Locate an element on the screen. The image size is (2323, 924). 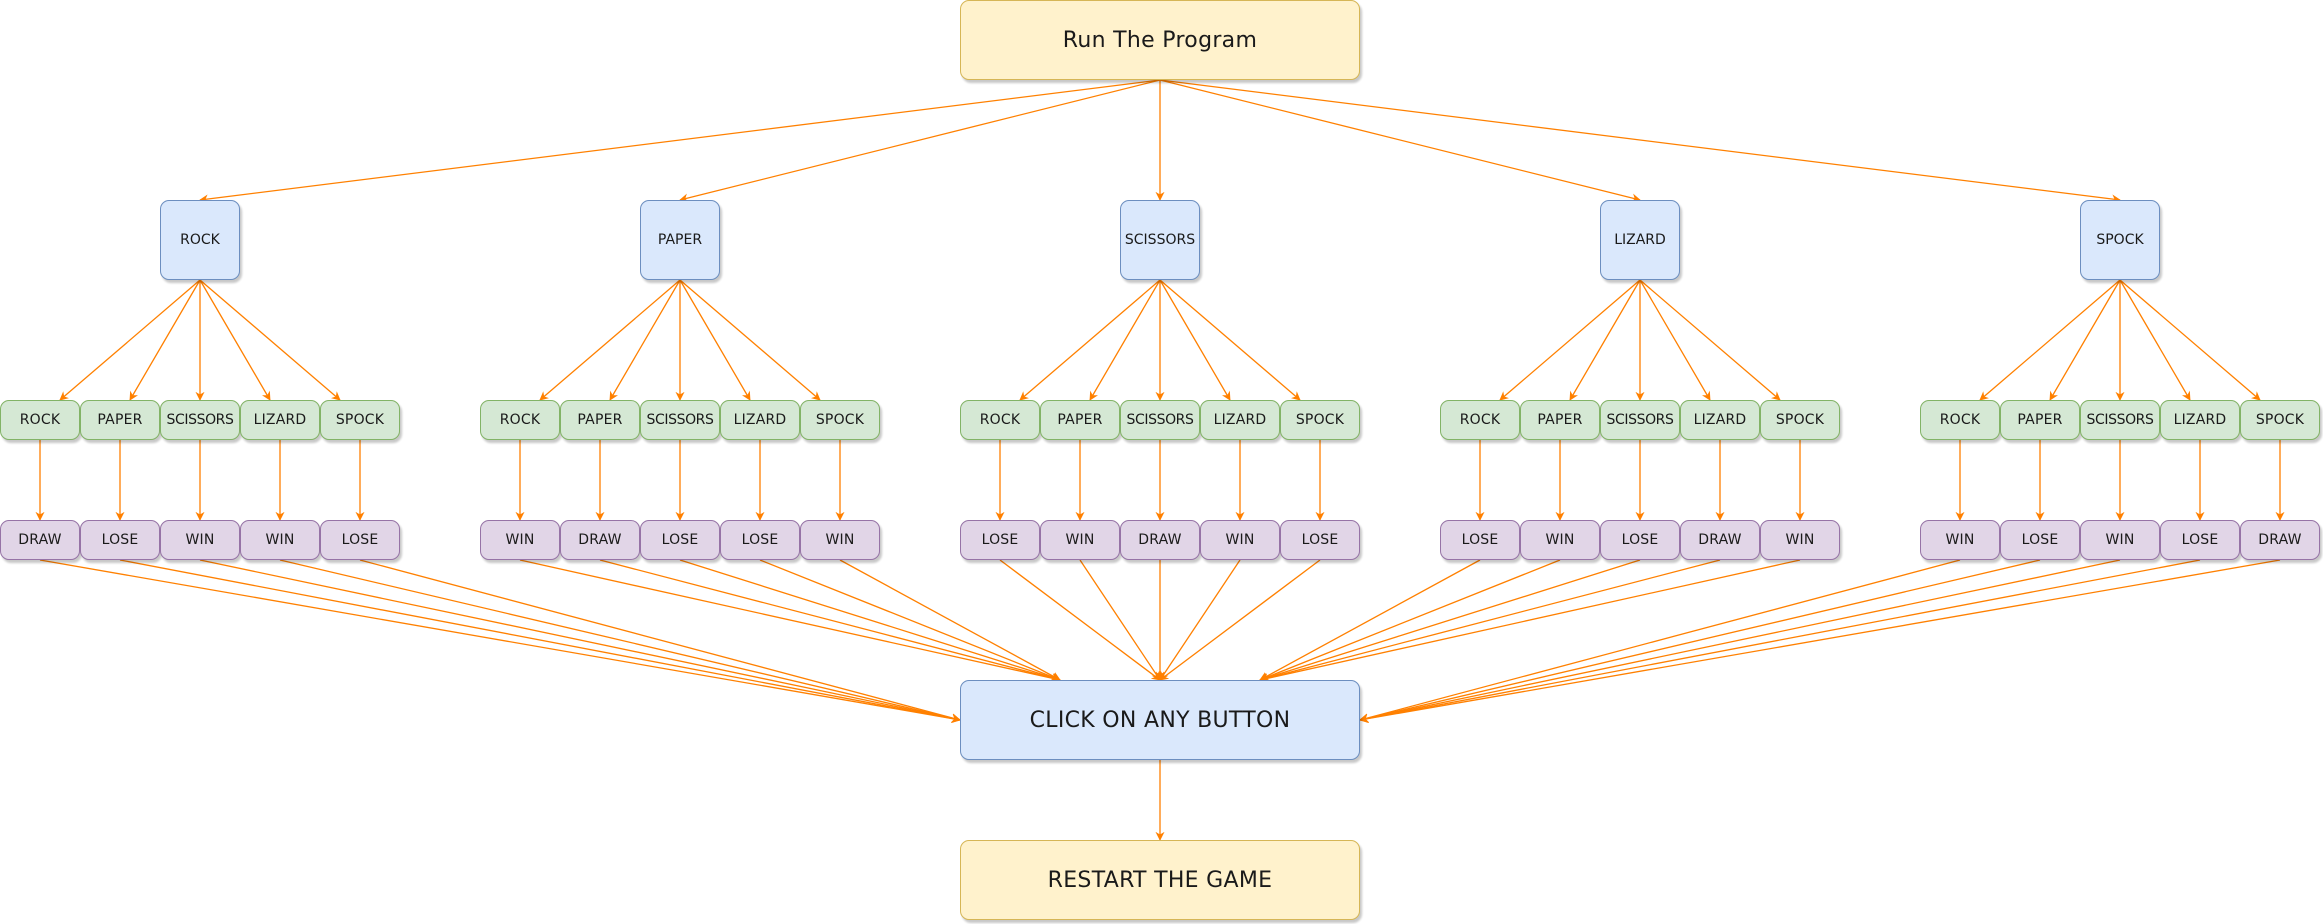
result-scissors-vs-paper: WIN is located at coordinates (1080, 540).